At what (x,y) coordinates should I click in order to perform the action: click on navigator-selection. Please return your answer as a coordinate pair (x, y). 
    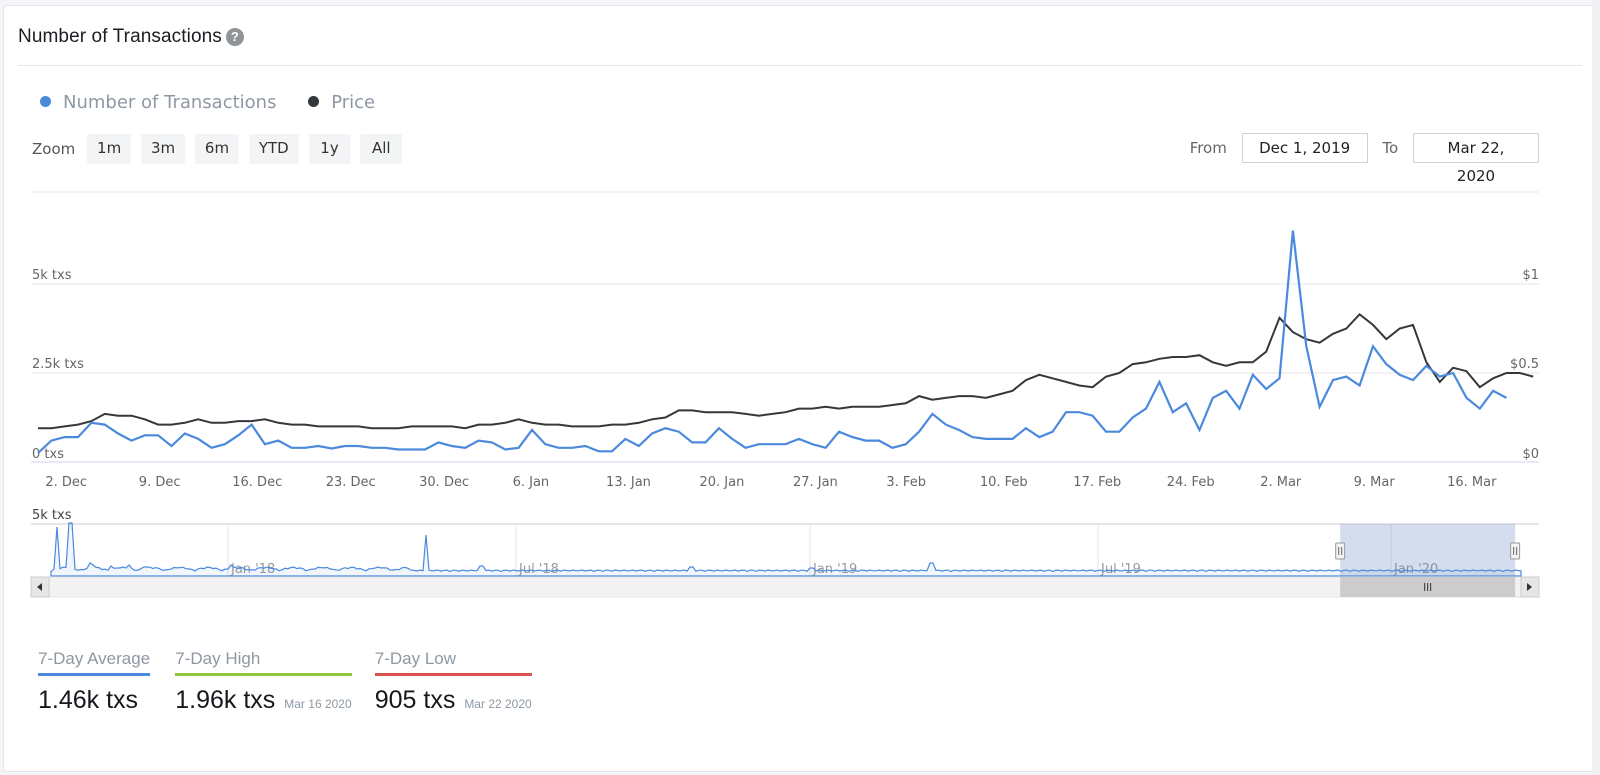
    Looking at the image, I should click on (1428, 550).